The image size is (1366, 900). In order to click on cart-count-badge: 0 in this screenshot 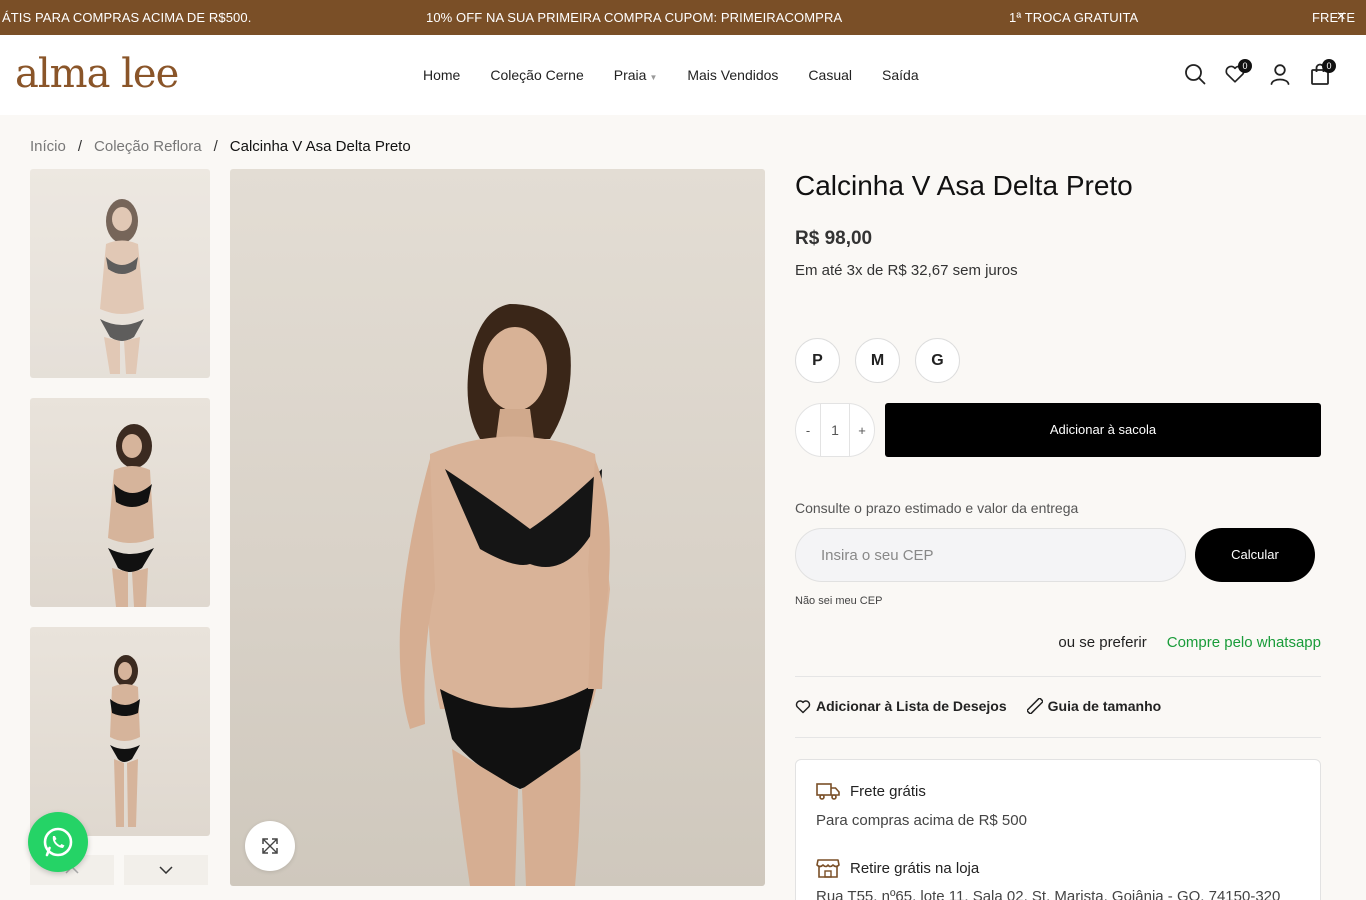, I will do `click(1329, 66)`.